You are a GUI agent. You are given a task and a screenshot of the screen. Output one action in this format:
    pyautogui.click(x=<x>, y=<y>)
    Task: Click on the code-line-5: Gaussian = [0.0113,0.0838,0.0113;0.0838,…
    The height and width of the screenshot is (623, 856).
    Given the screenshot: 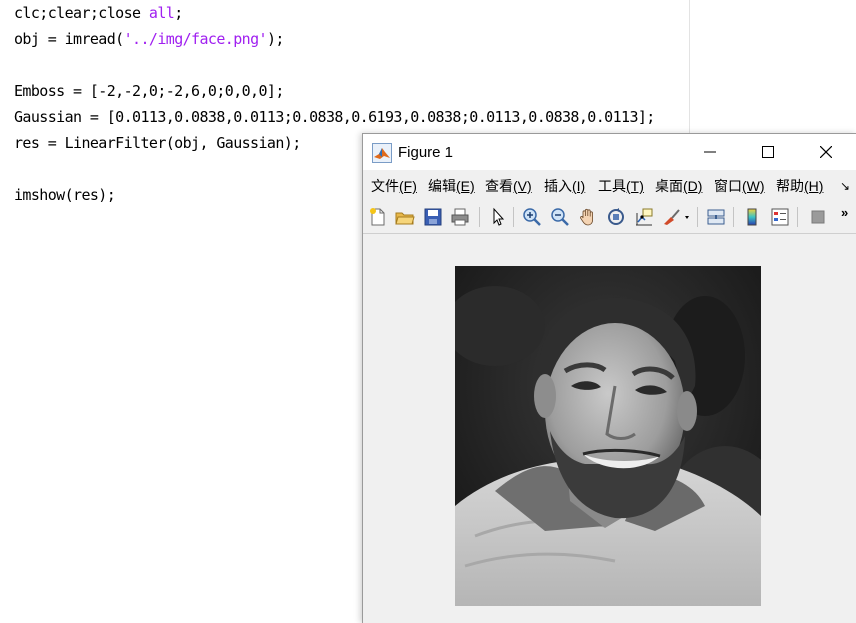 What is the action you would take?
    pyautogui.click(x=334, y=117)
    